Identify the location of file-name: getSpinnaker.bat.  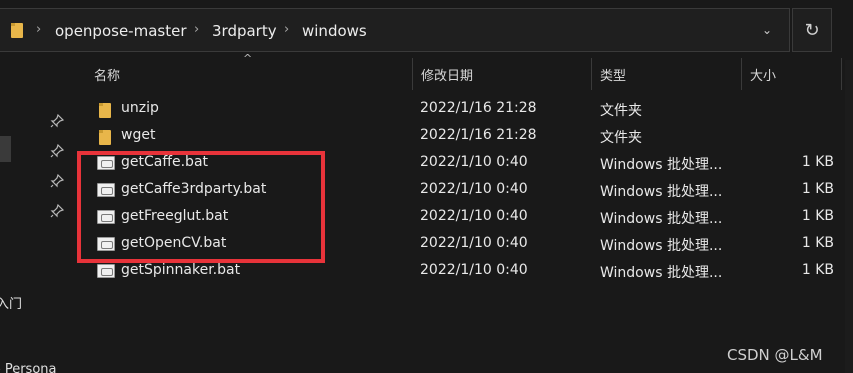
(181, 270).